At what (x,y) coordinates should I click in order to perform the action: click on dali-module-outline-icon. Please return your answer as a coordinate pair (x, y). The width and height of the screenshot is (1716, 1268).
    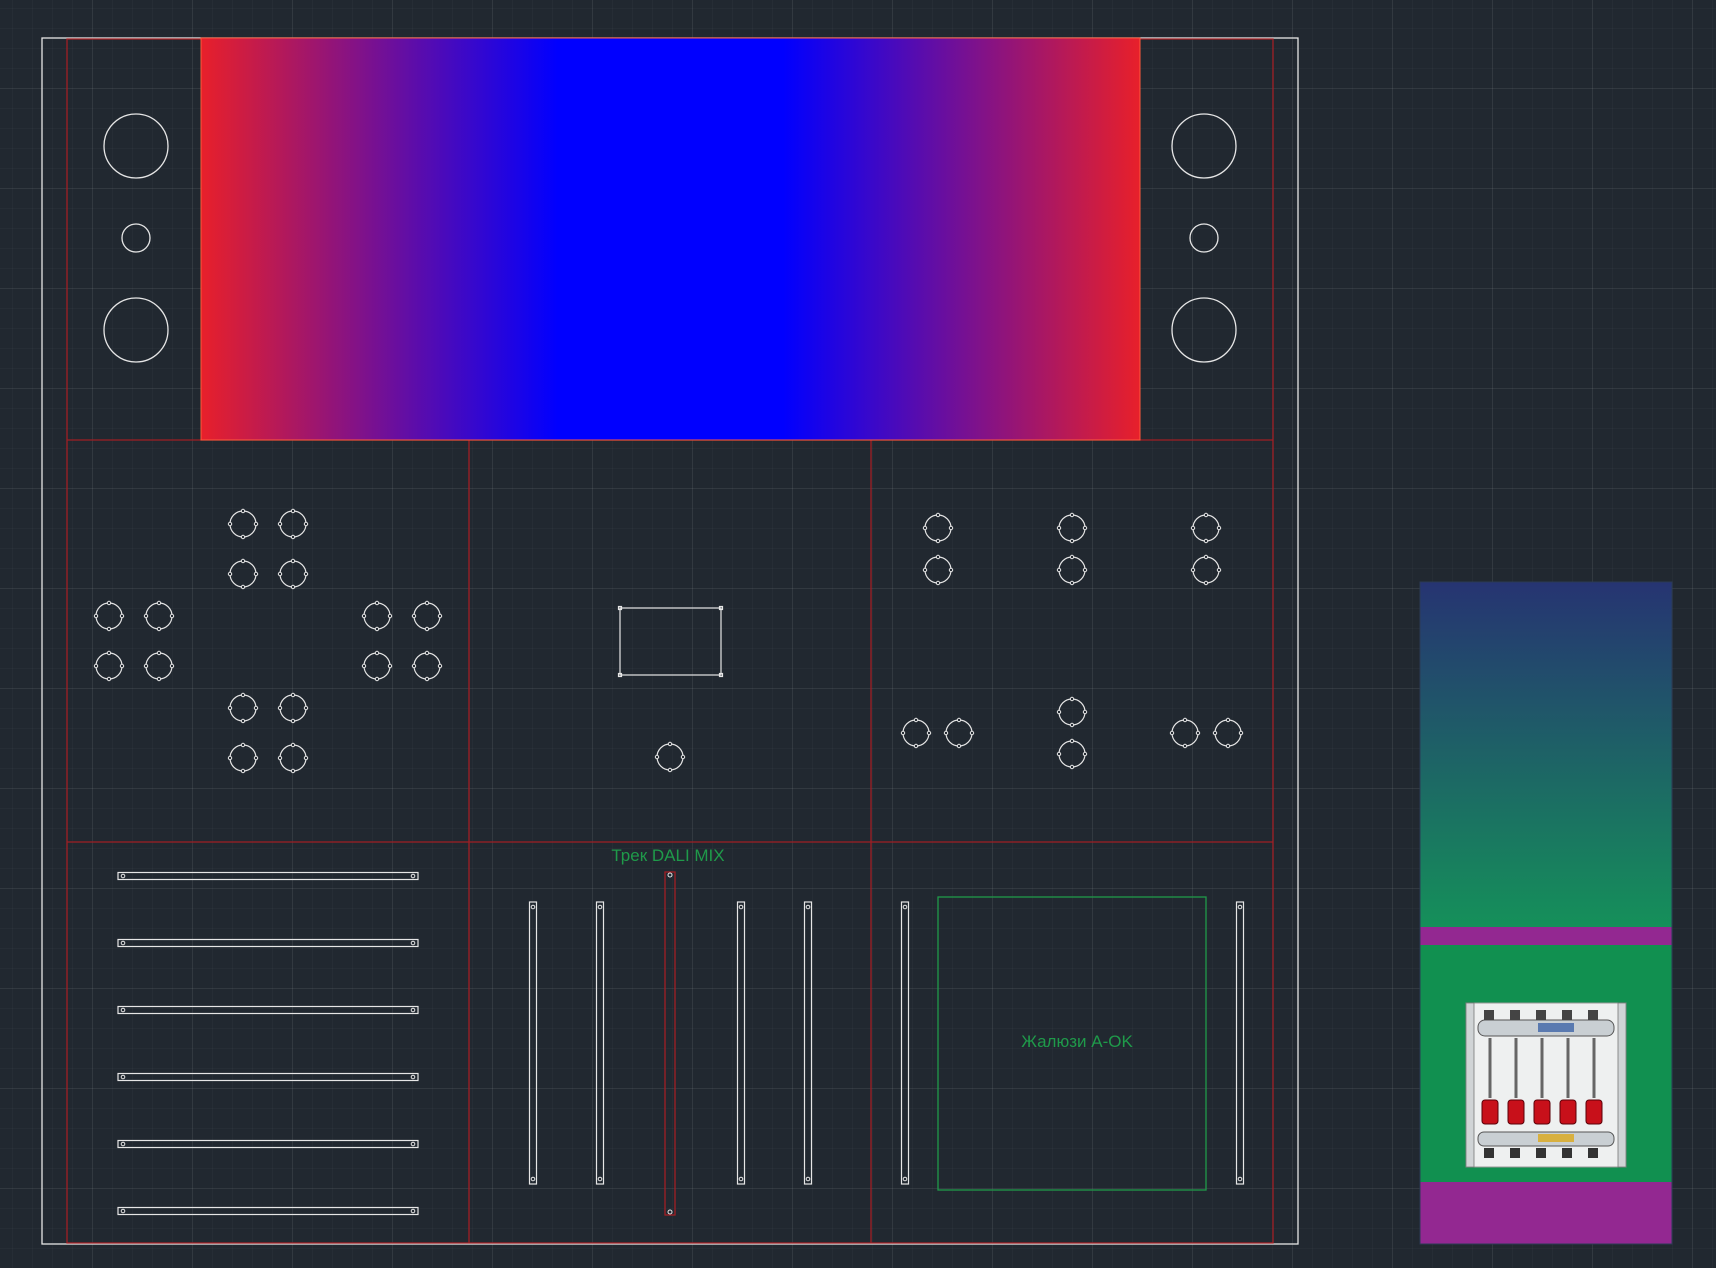
    Looking at the image, I should click on (670, 641).